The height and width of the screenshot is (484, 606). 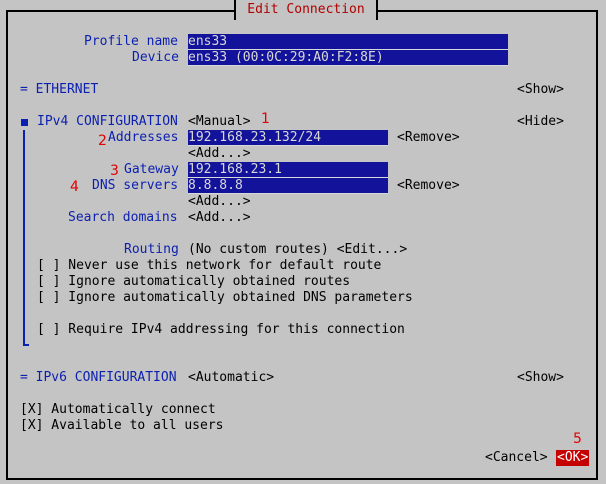 What do you see at coordinates (107, 121) in the screenshot?
I see `ipv4-section-label: IPv4 CONFIGURATION` at bounding box center [107, 121].